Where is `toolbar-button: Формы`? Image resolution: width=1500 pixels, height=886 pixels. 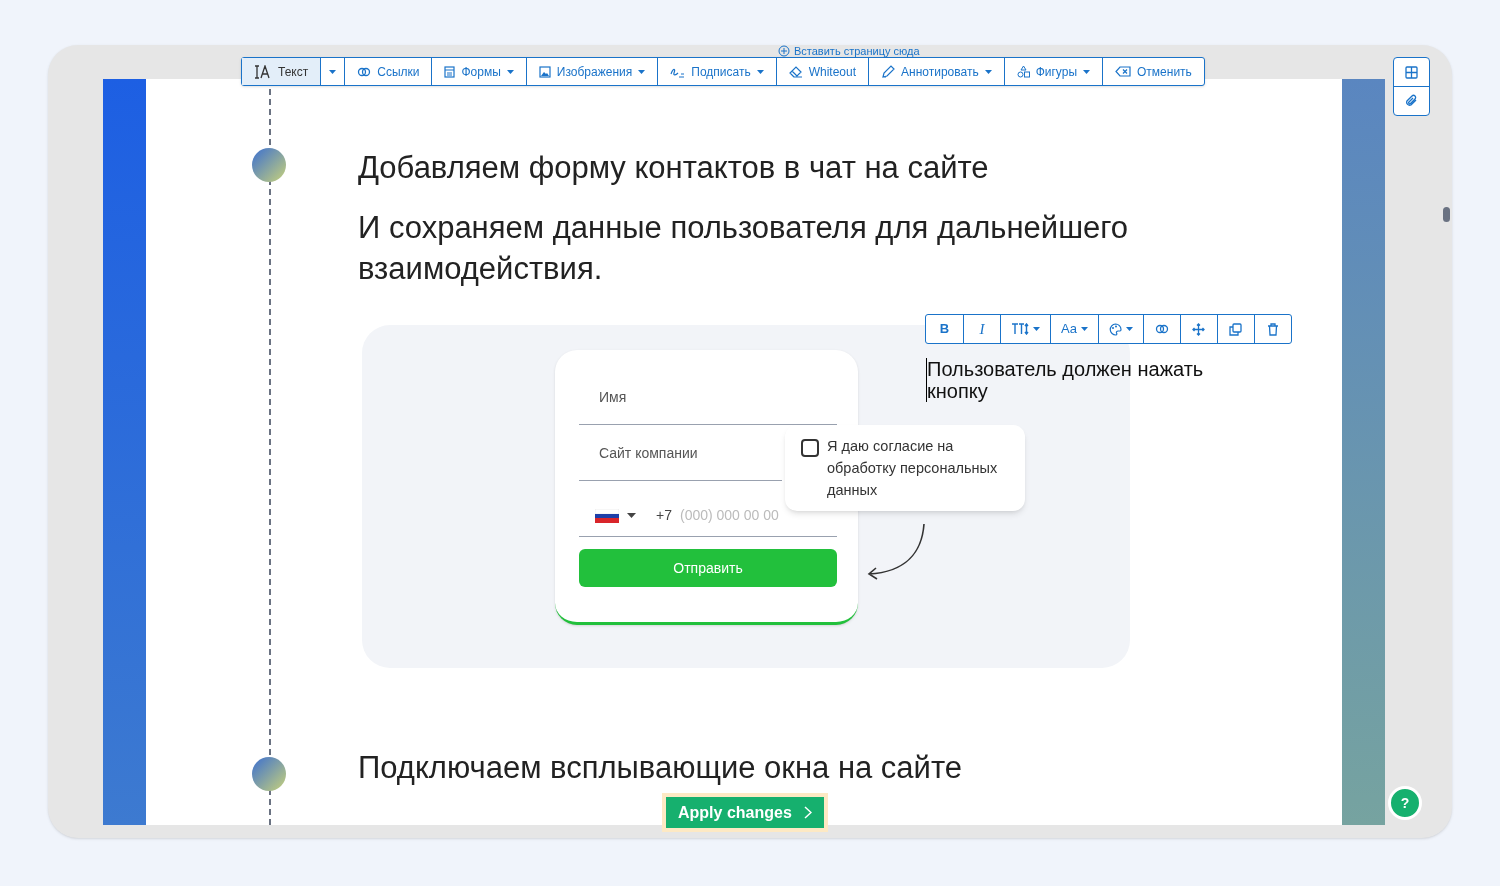
toolbar-button: Формы is located at coordinates (478, 71).